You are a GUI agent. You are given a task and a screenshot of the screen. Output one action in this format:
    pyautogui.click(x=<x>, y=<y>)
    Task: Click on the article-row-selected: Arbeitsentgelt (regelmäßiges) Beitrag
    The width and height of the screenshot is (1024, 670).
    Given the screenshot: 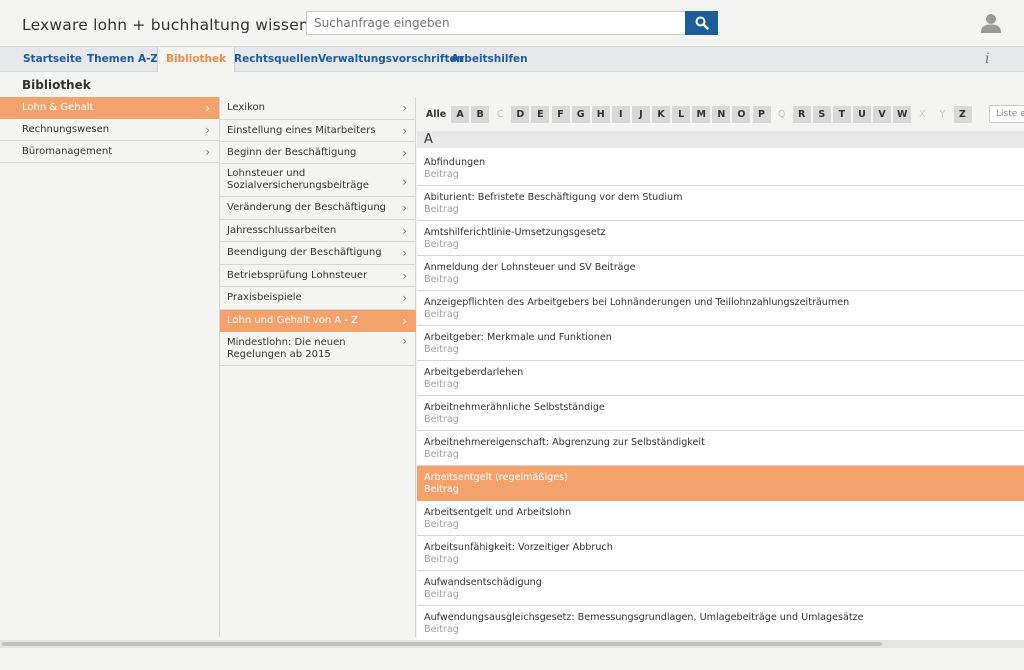 What is the action you would take?
    pyautogui.click(x=720, y=483)
    